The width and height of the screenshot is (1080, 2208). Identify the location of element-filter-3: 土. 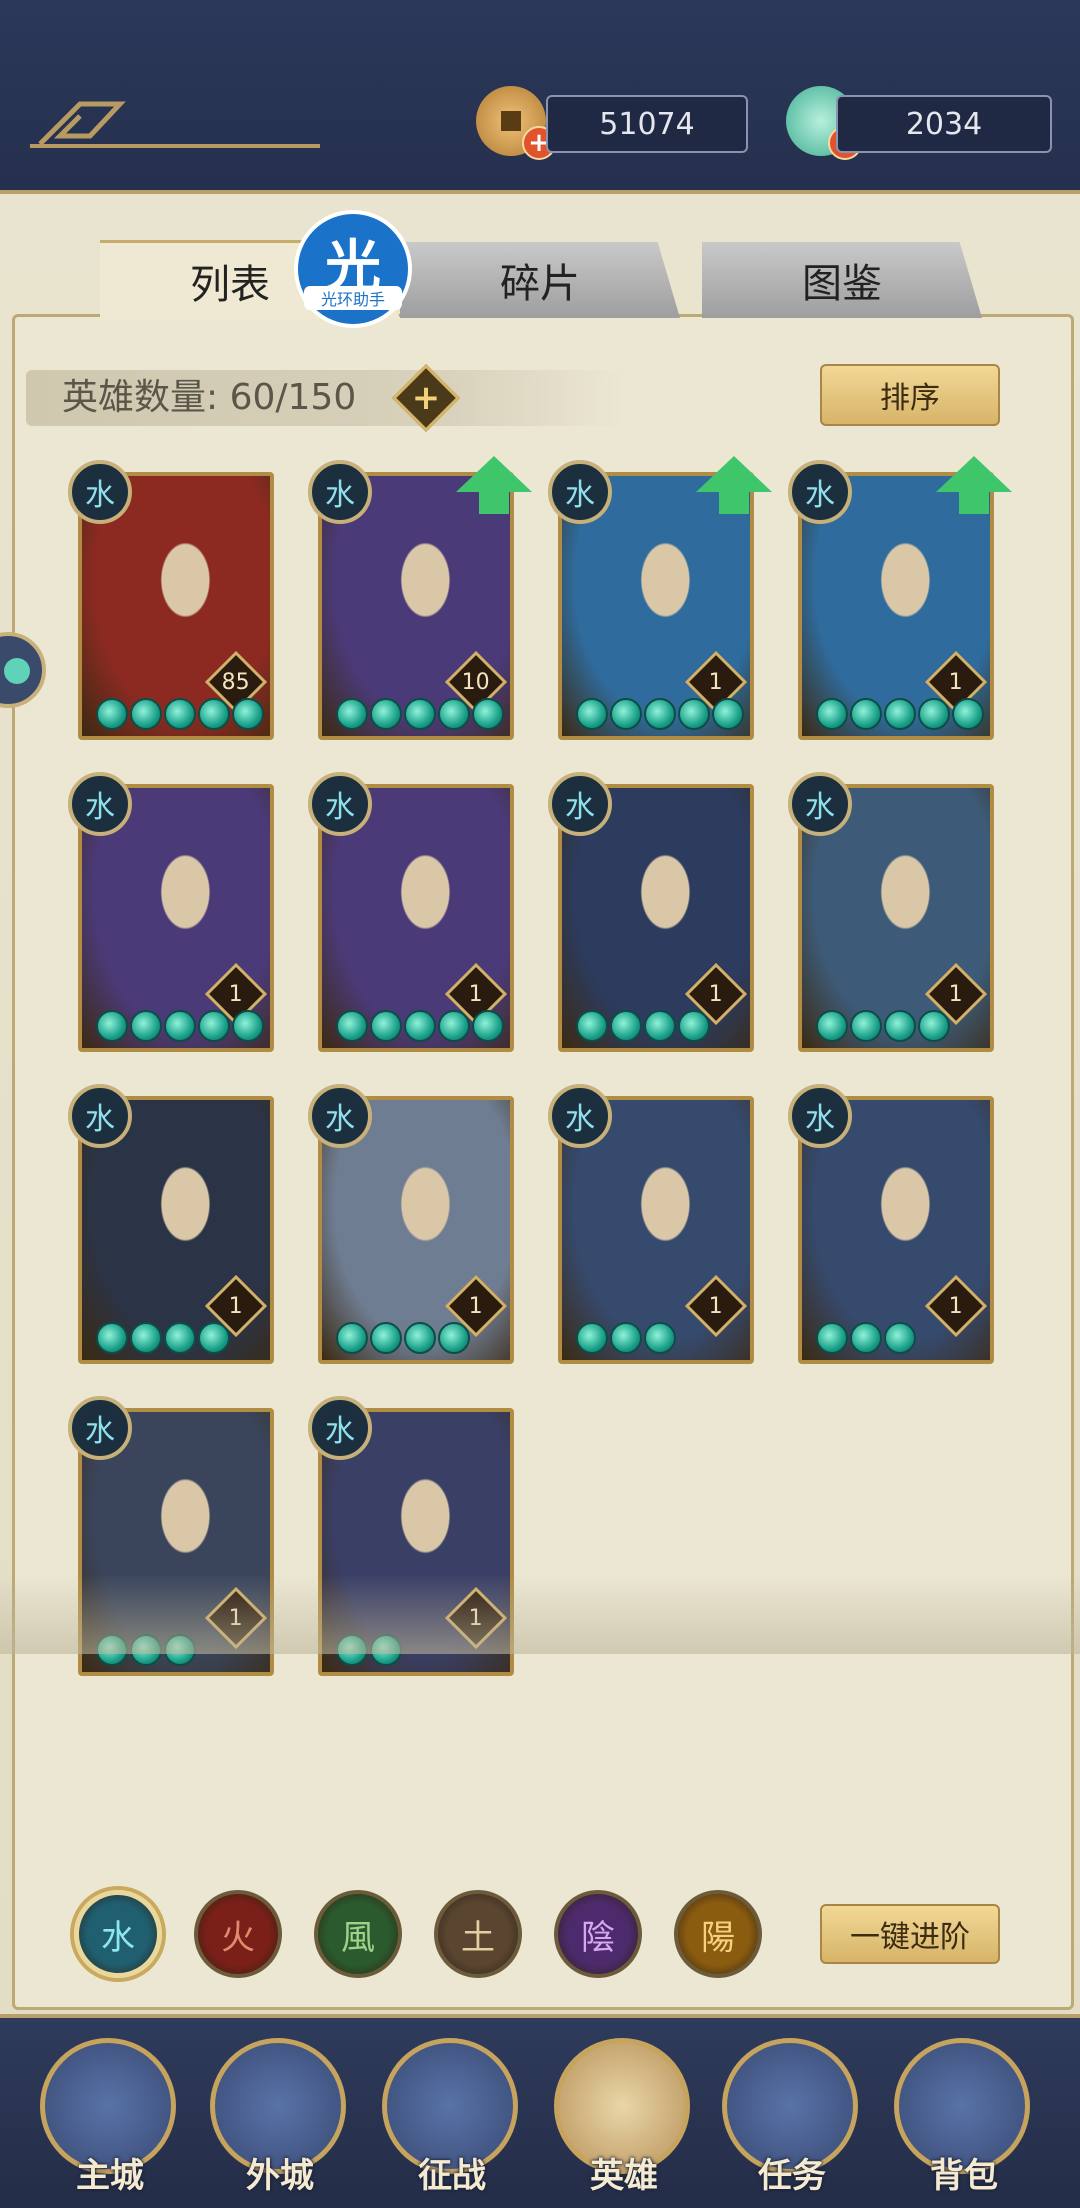
(478, 1934).